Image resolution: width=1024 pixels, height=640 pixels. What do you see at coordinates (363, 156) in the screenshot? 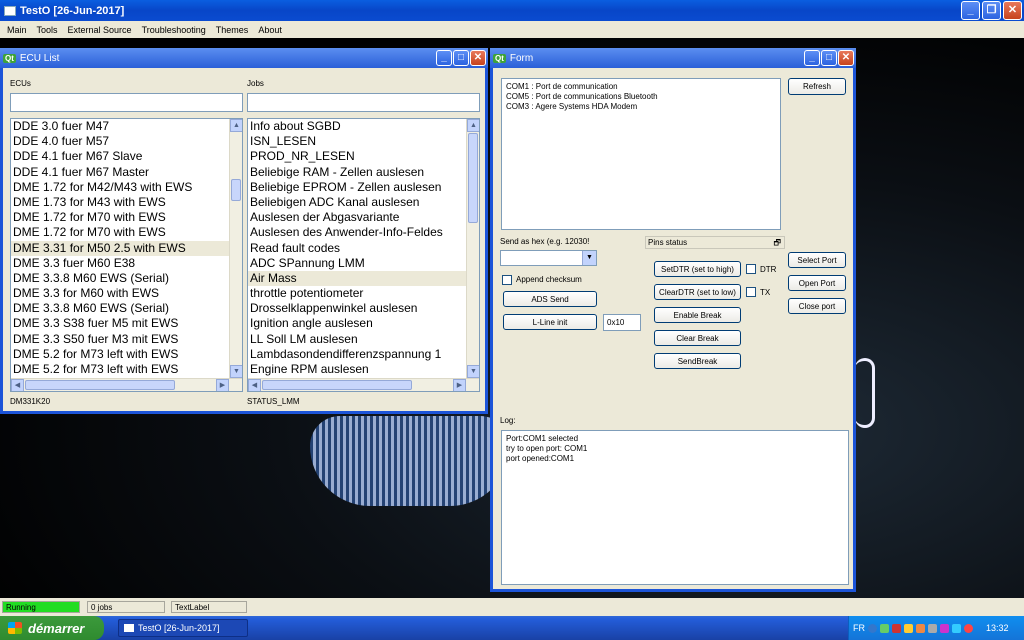
I see `job-list-item: PROD_NR_LESEN` at bounding box center [363, 156].